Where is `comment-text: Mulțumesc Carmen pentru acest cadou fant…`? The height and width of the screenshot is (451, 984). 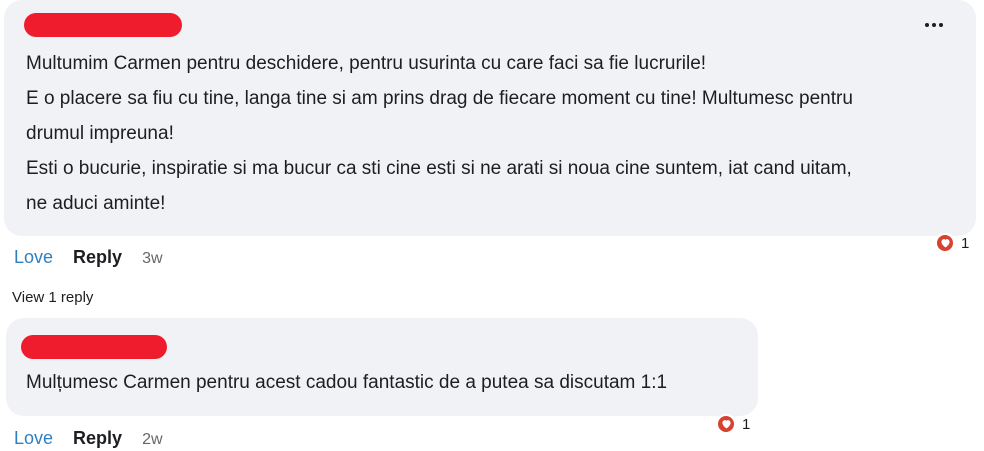 comment-text: Mulțumesc Carmen pentru acest cadou fant… is located at coordinates (386, 382).